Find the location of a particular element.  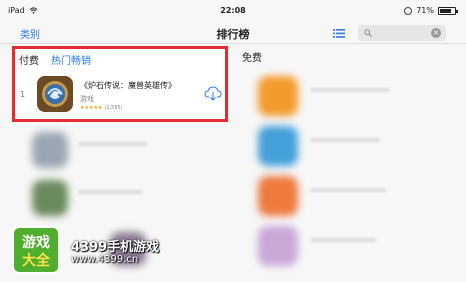

site-watermark: 游戏 大全 4399手机游戏 www.4399.cn is located at coordinates (97, 250).